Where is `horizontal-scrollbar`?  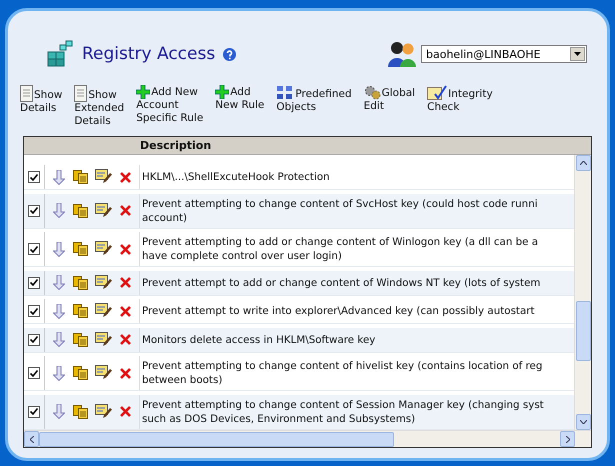
horizontal-scrollbar is located at coordinates (307, 438).